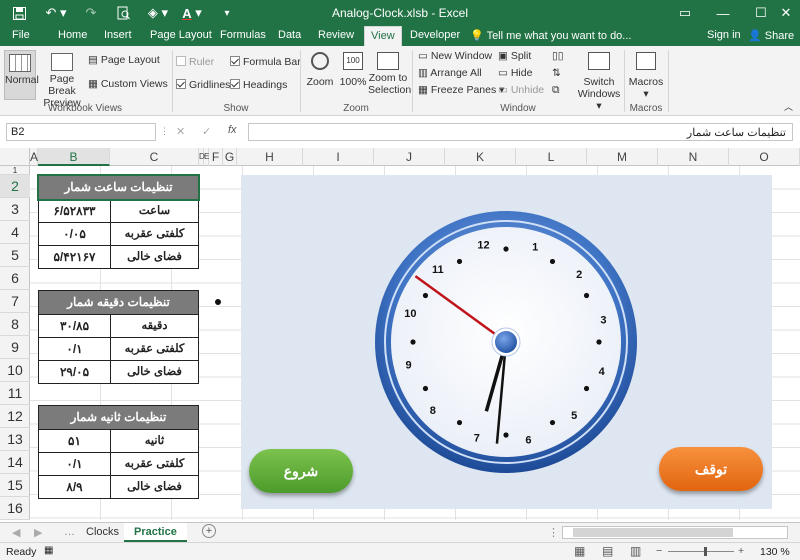 This screenshot has width=800, height=560. What do you see at coordinates (551, 157) in the screenshot?
I see `column-header: L` at bounding box center [551, 157].